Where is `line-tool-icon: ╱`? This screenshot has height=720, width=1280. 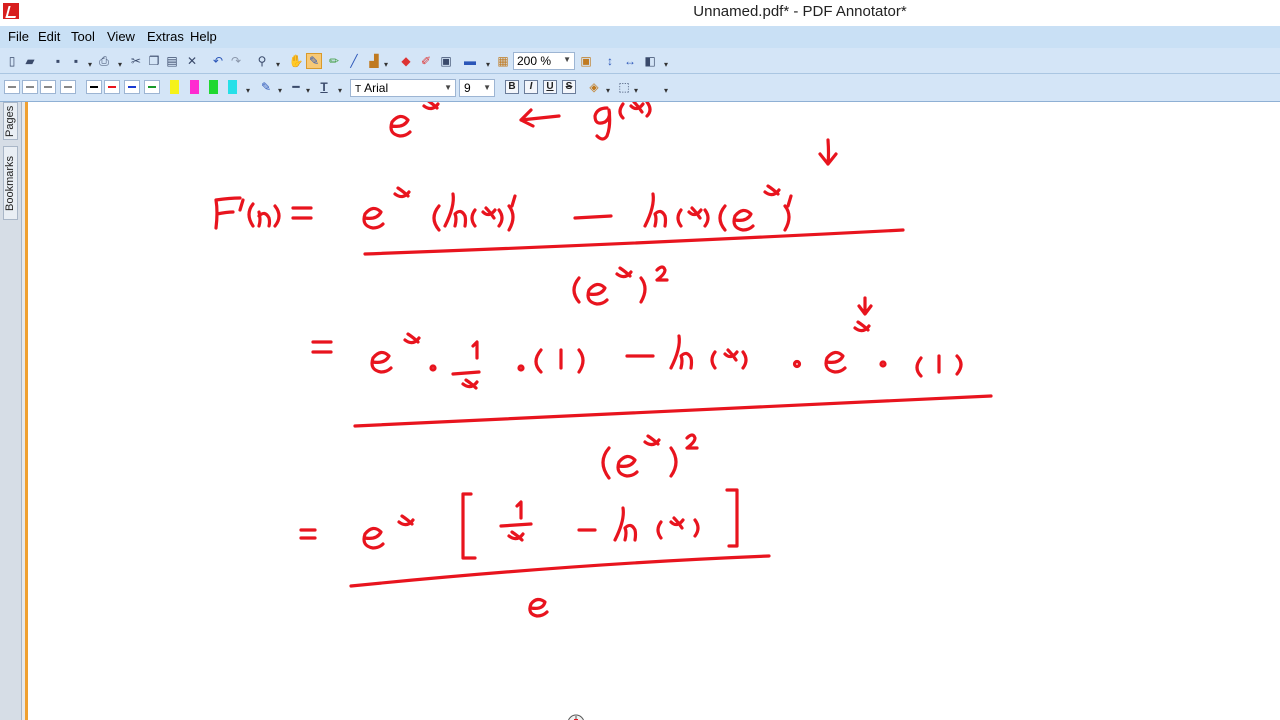 line-tool-icon: ╱ is located at coordinates (354, 61).